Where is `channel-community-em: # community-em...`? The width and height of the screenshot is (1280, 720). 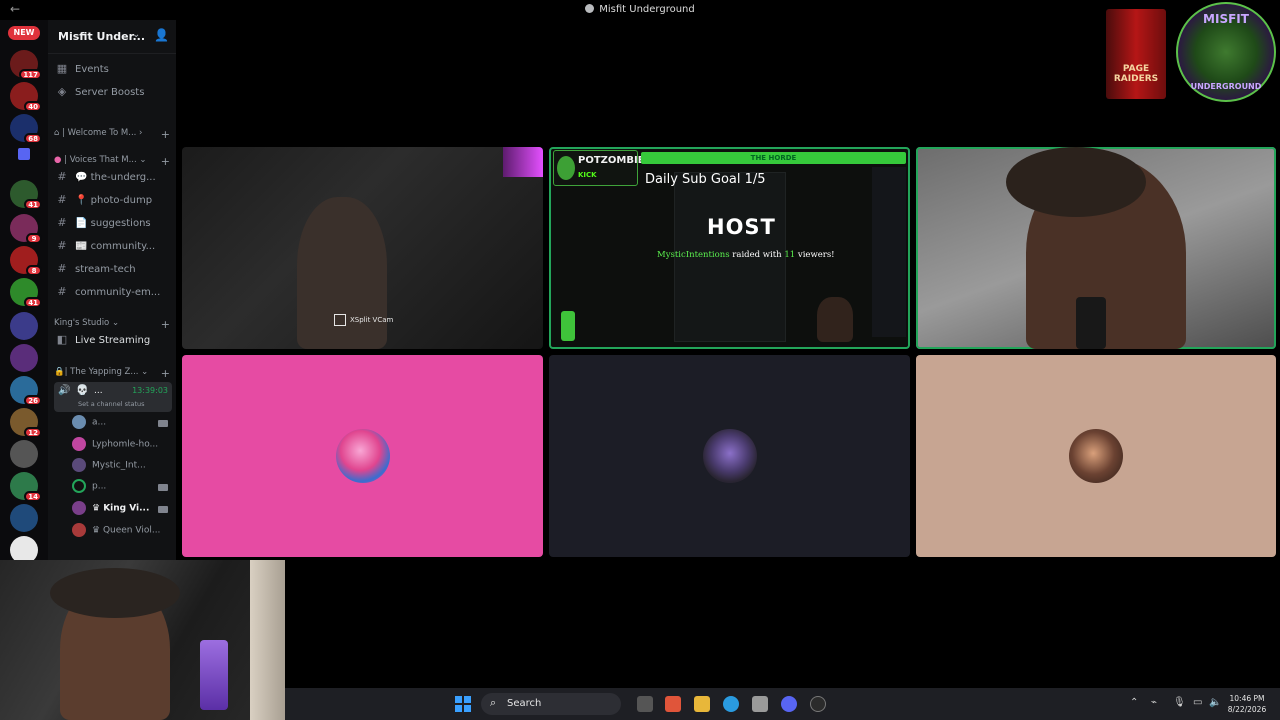 channel-community-em: # community-em... is located at coordinates (113, 295).